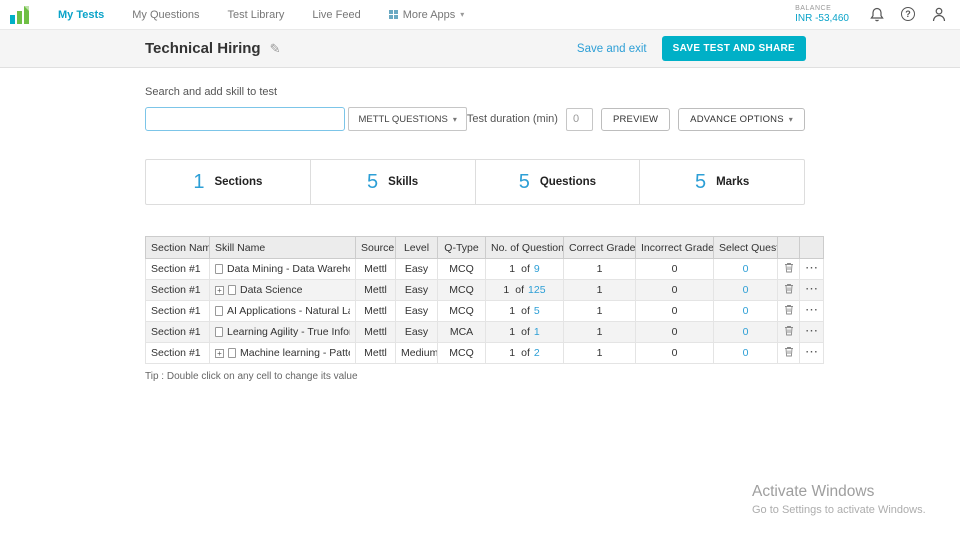 The width and height of the screenshot is (960, 540). I want to click on notifications-button, so click(877, 14).